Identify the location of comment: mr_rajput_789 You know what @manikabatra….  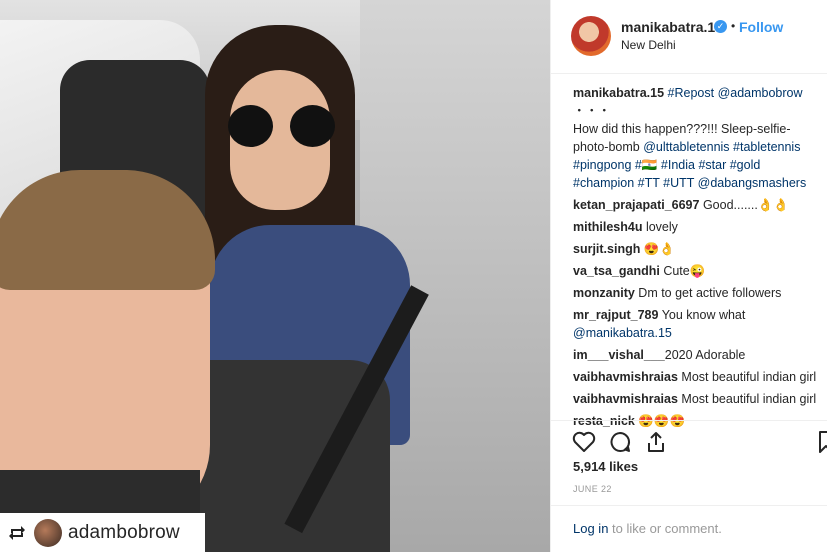
(698, 324).